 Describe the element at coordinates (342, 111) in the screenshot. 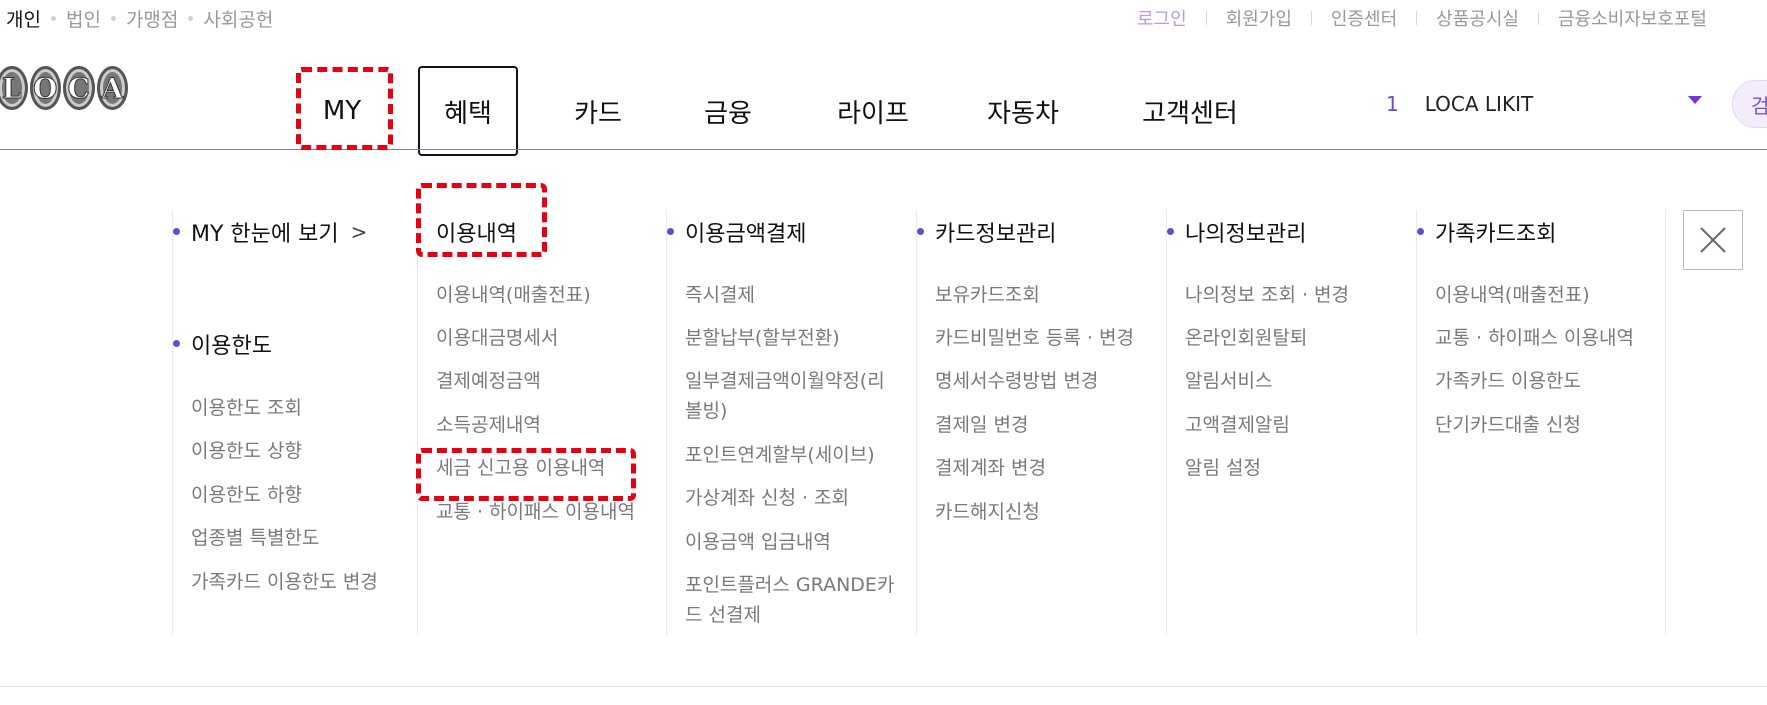

I see `nav-my: MY` at that location.